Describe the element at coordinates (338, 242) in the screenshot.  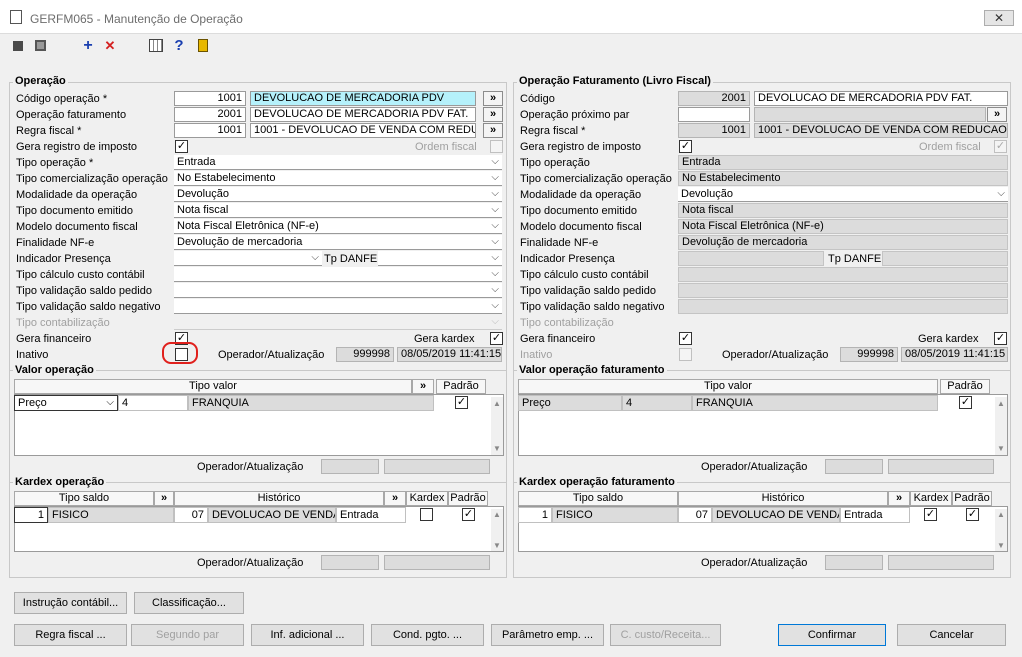
I see `finalidade-select: Devolução de mercadoria ⌵` at that location.